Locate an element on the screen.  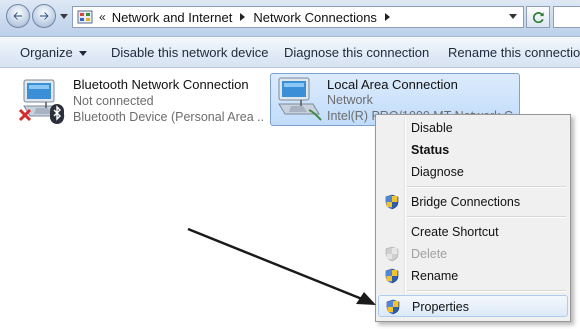
back-button is located at coordinates (18, 16).